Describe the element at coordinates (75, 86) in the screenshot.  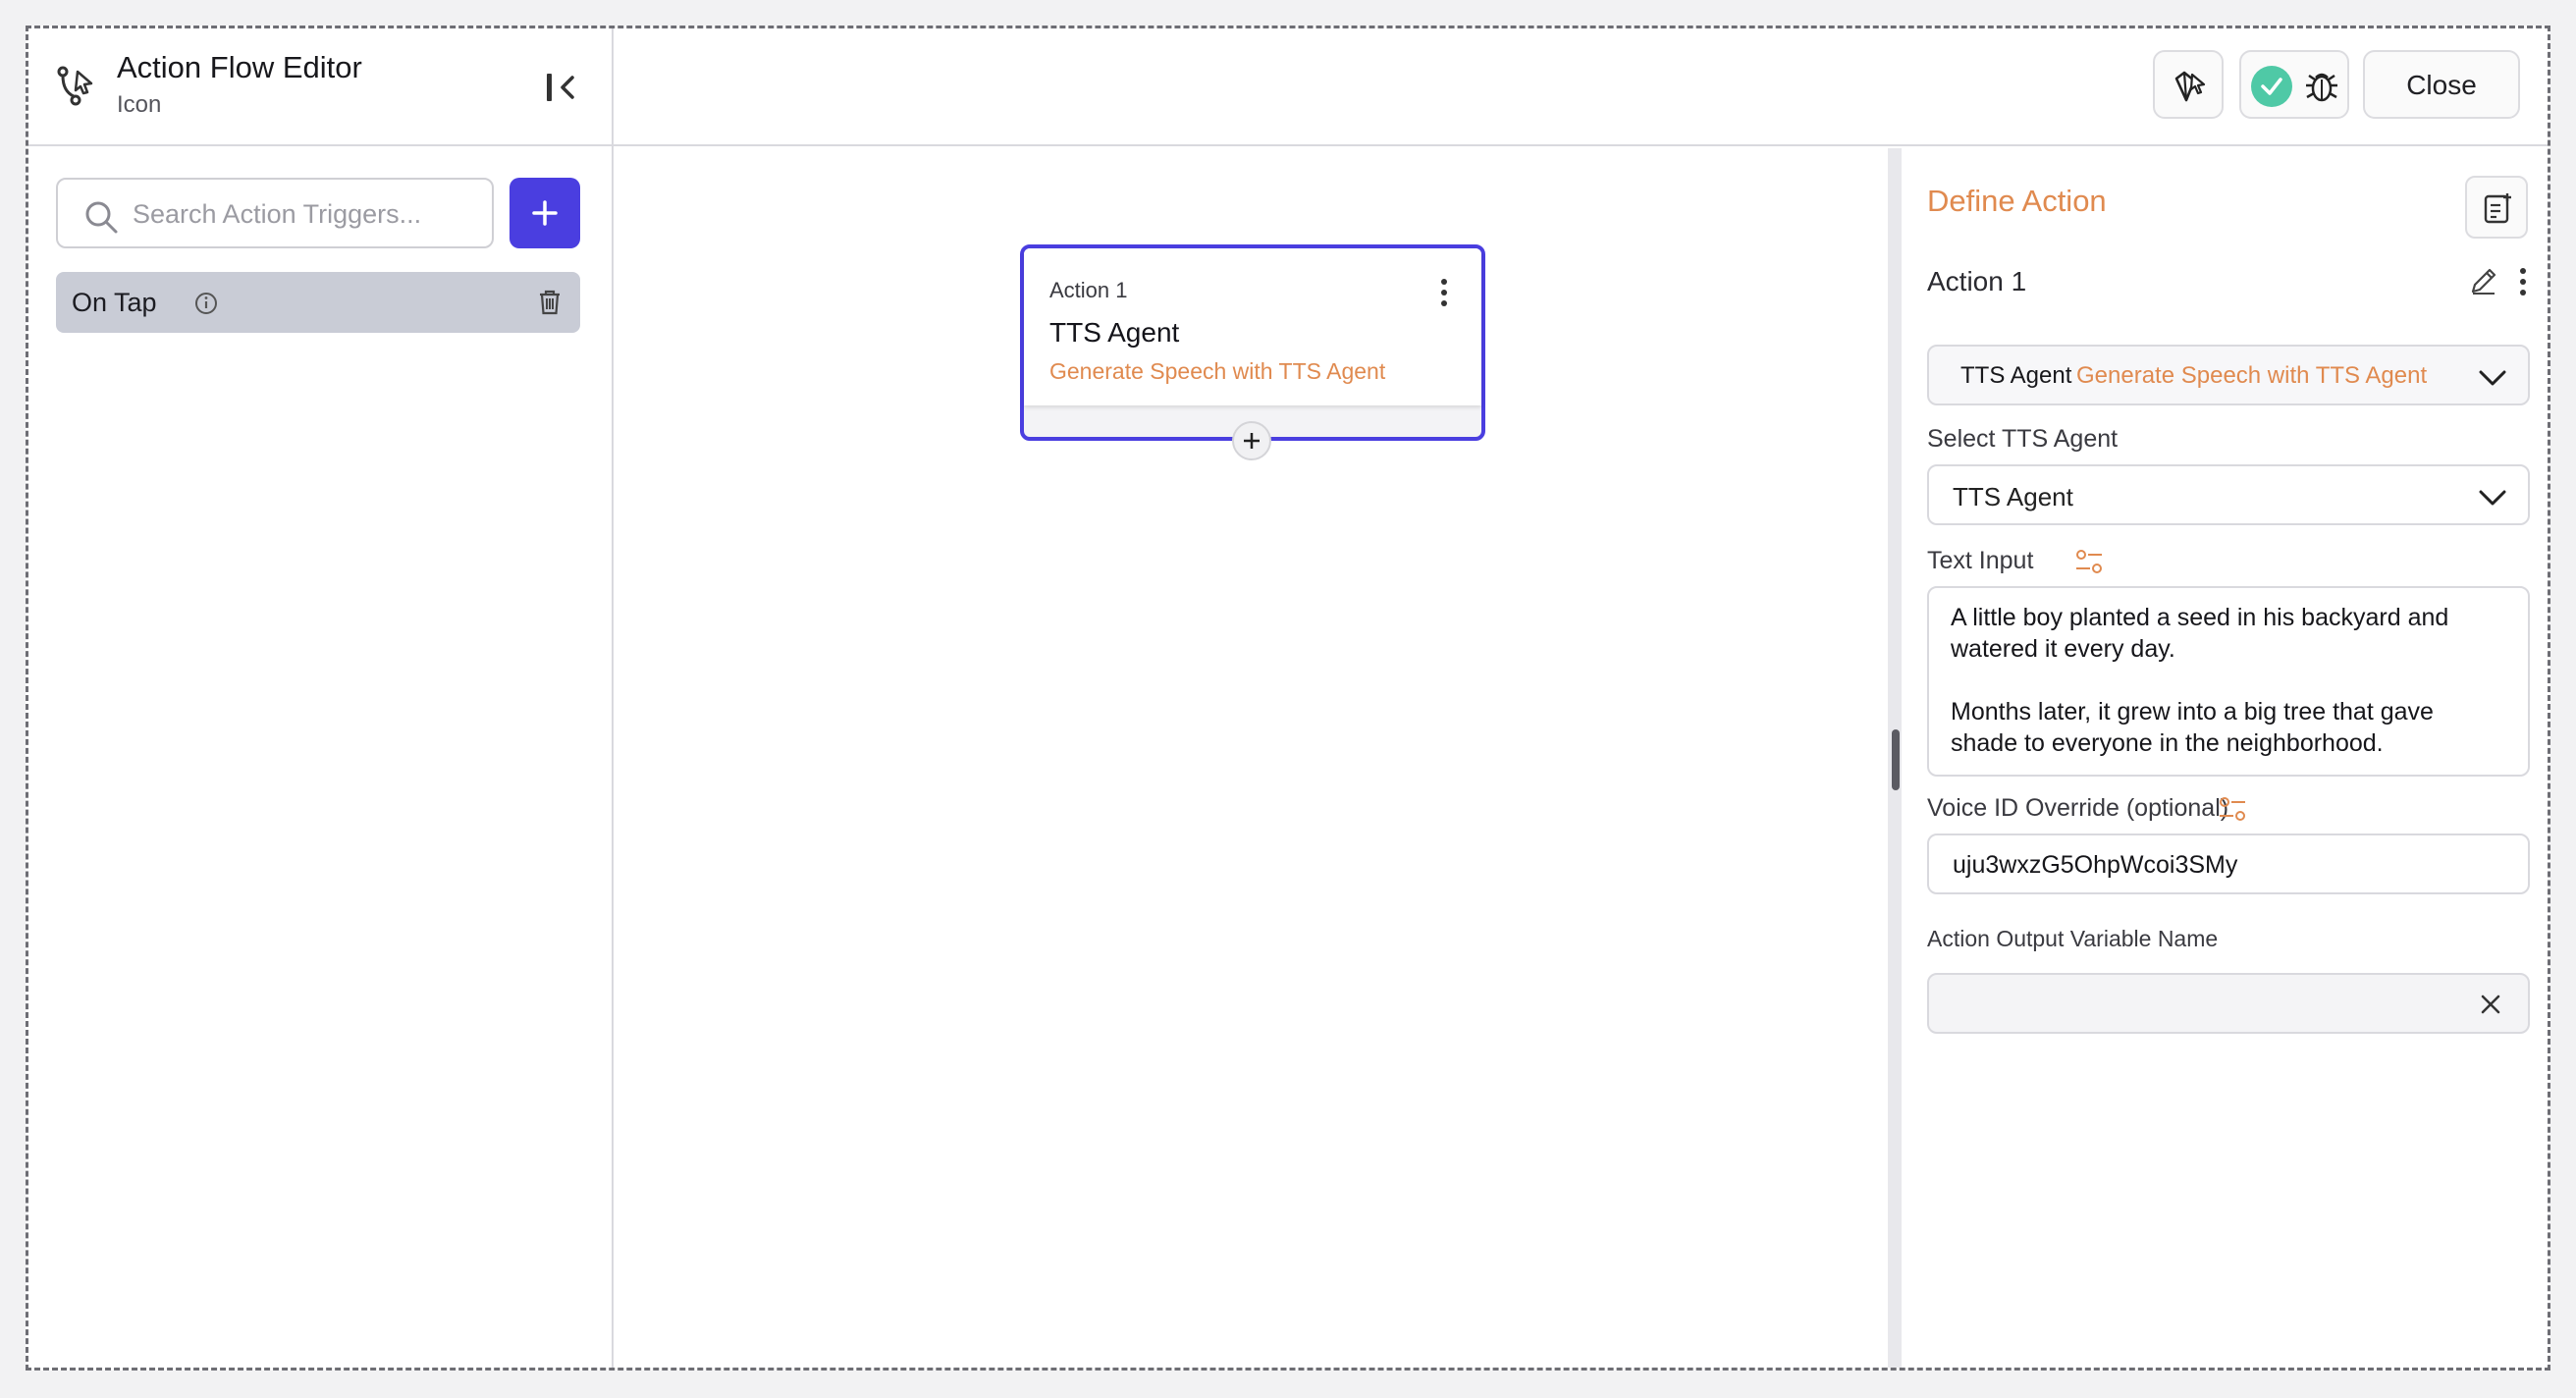
I see `action-flow-icon` at that location.